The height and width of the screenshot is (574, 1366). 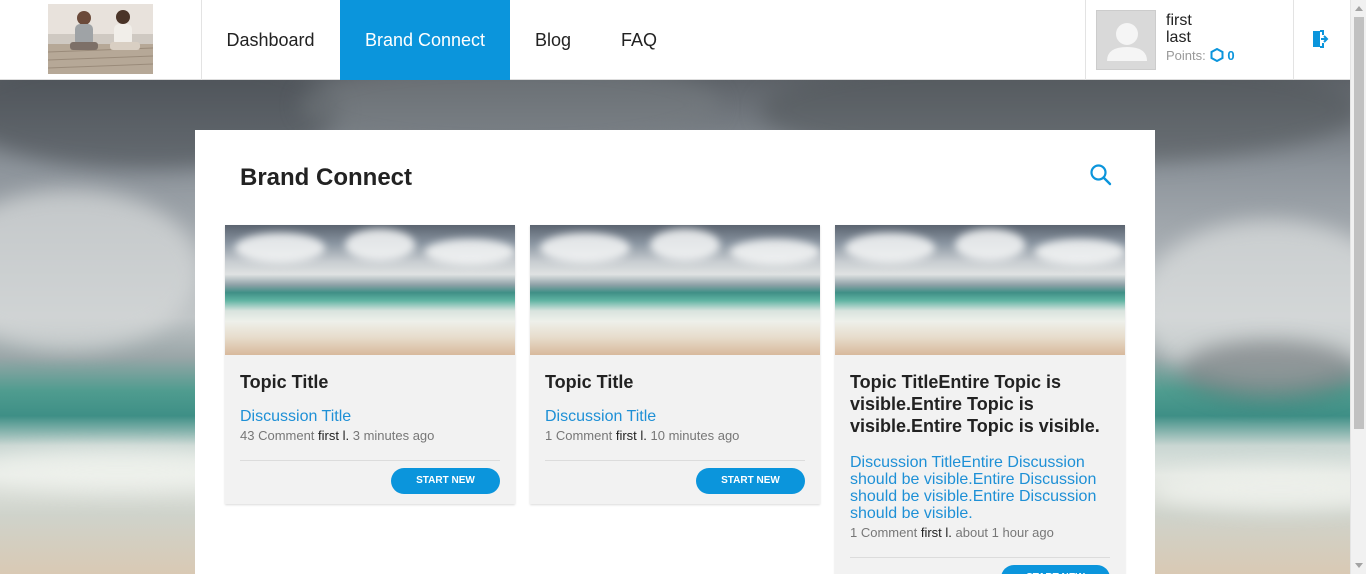 What do you see at coordinates (277, 435) in the screenshot?
I see `comment-count: 43 Comment` at bounding box center [277, 435].